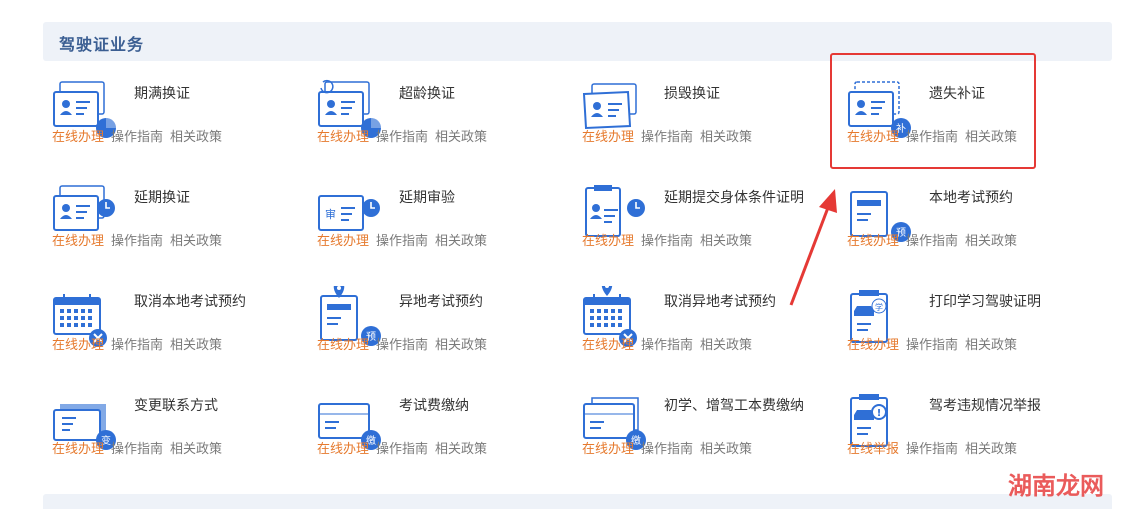 The height and width of the screenshot is (509, 1141). I want to click on section-header-next, so click(577, 501).